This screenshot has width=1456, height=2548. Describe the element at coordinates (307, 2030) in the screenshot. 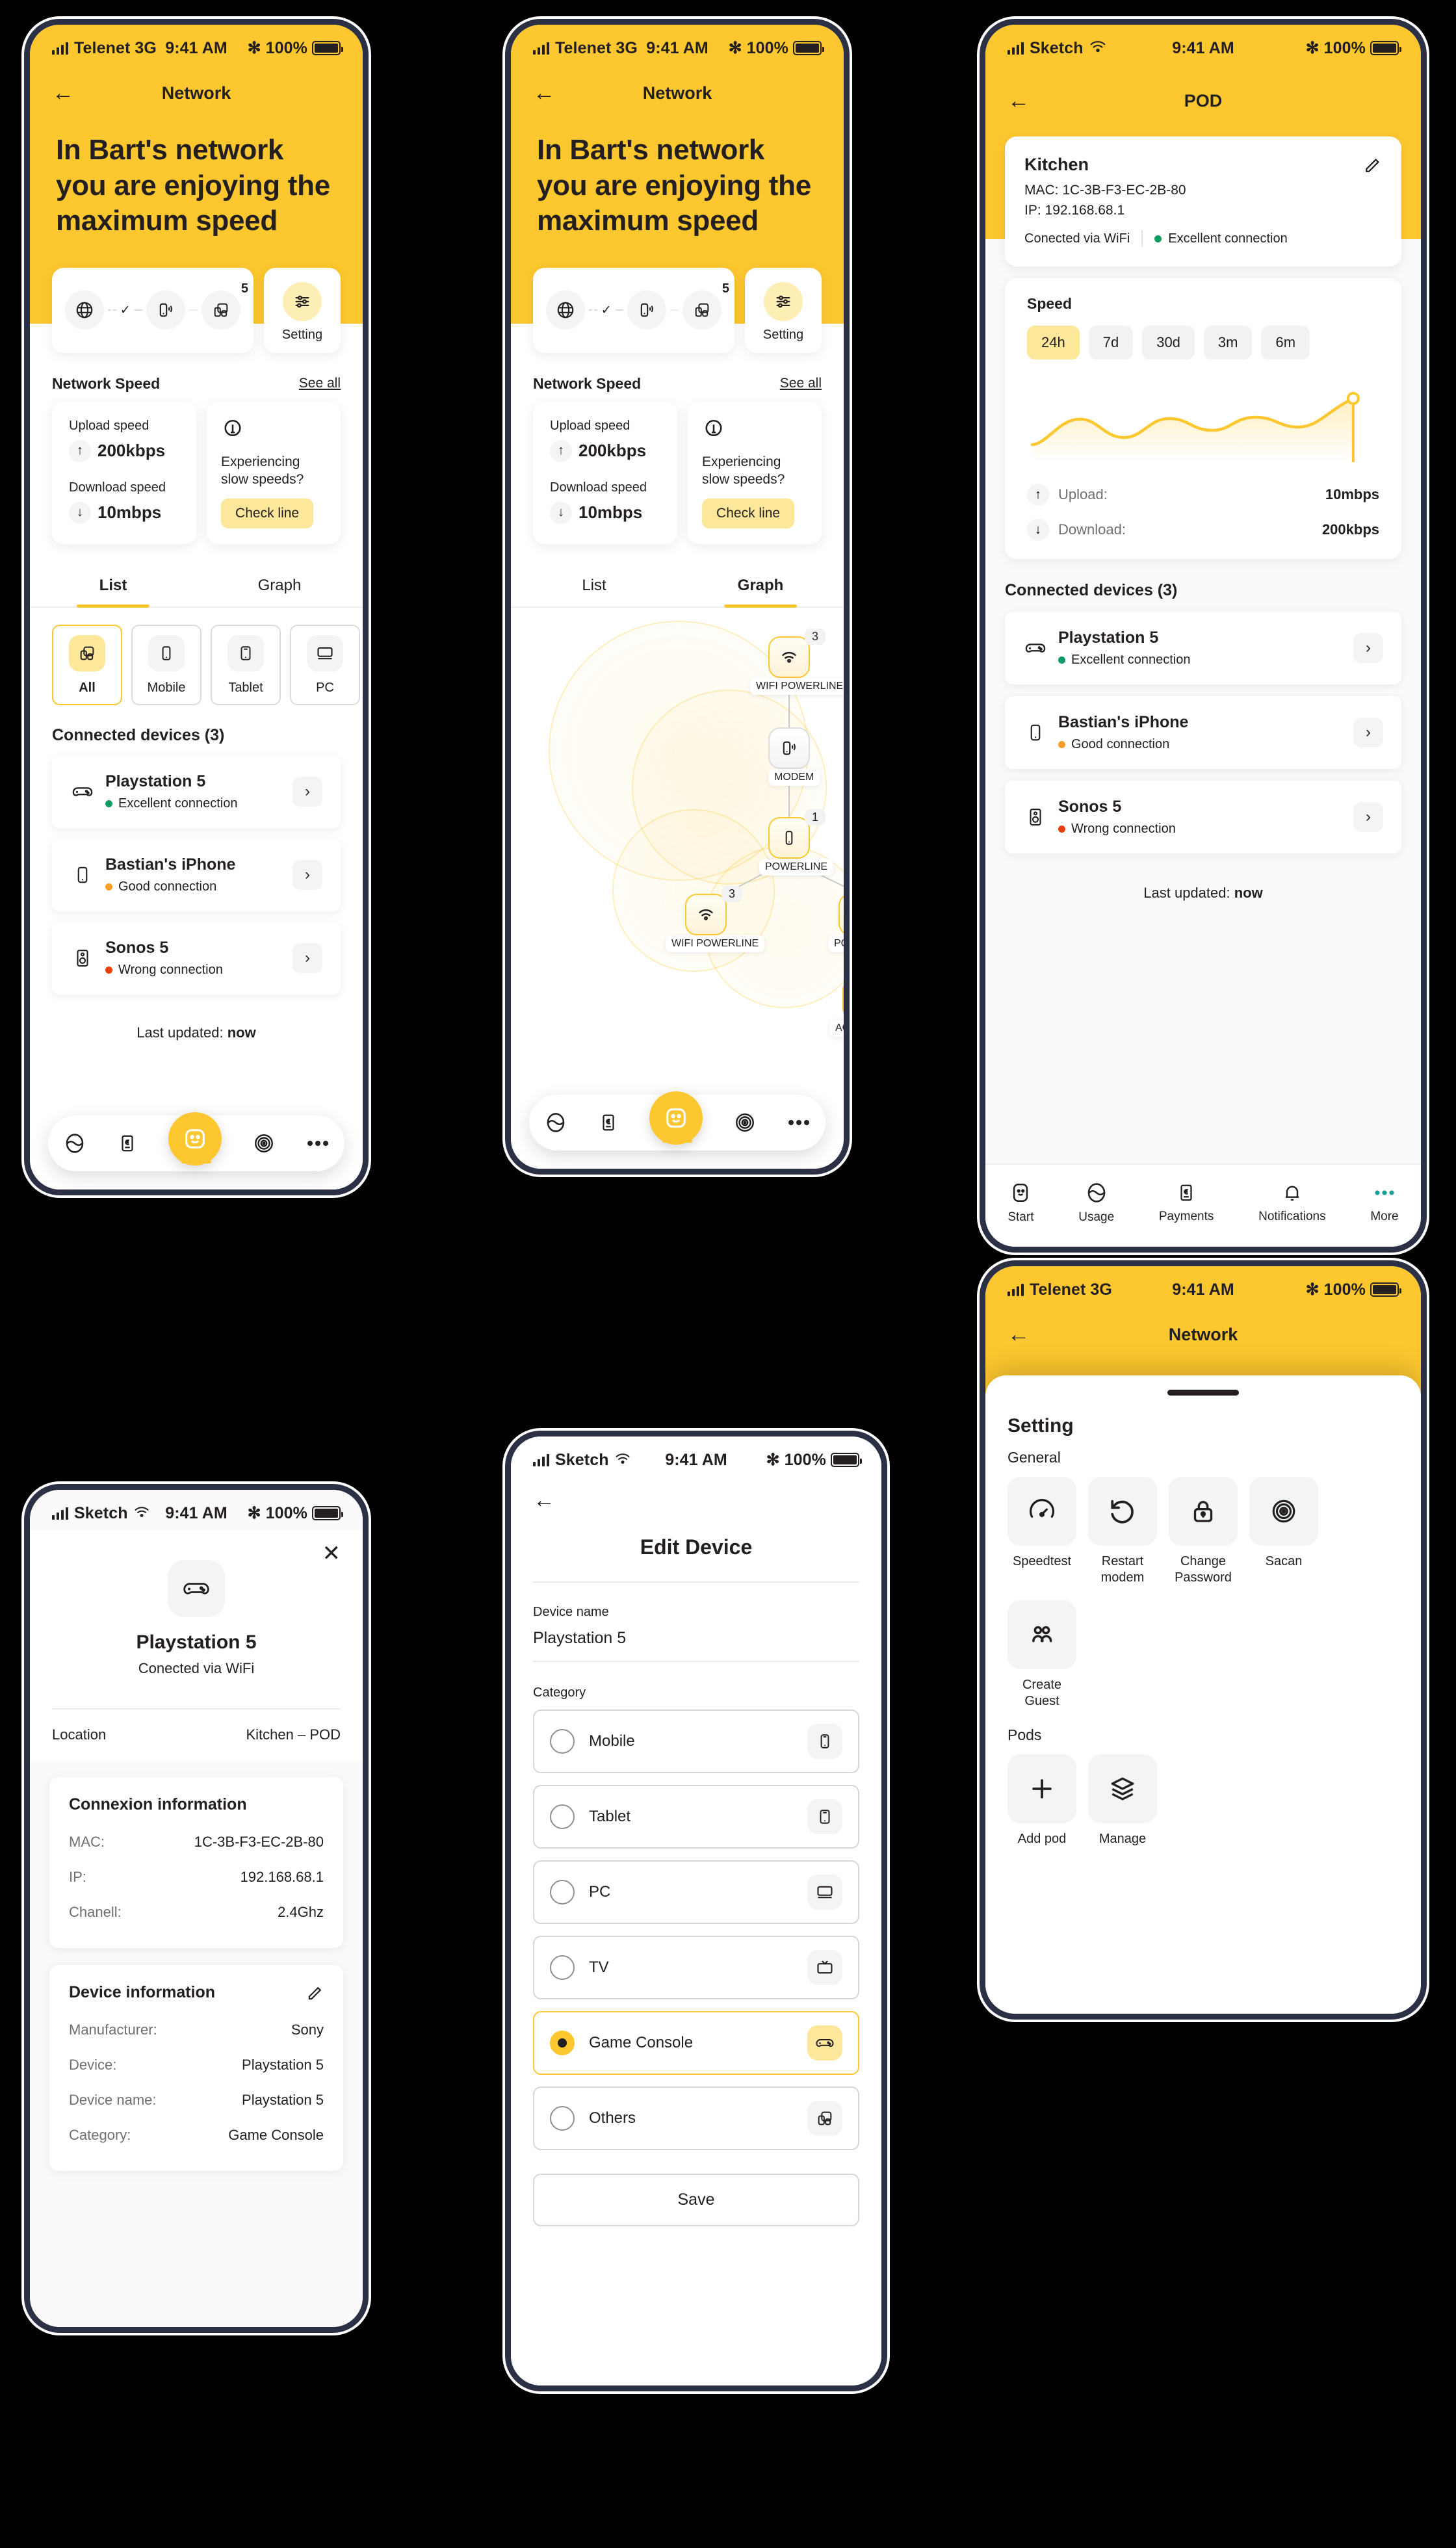

I see `field-value: Sony` at that location.